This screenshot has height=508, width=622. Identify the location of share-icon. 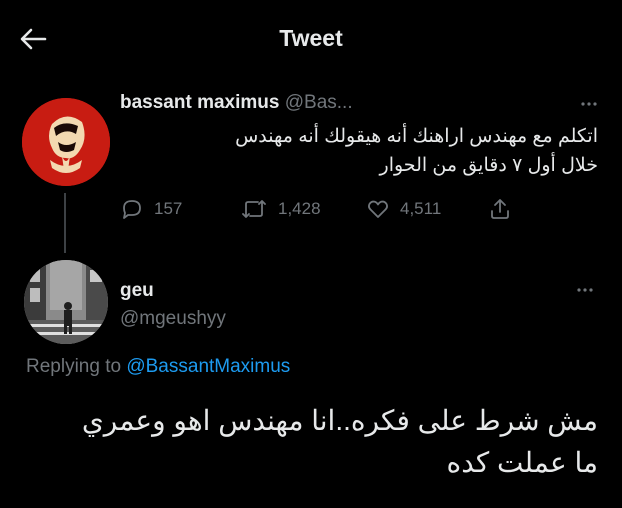
(500, 209).